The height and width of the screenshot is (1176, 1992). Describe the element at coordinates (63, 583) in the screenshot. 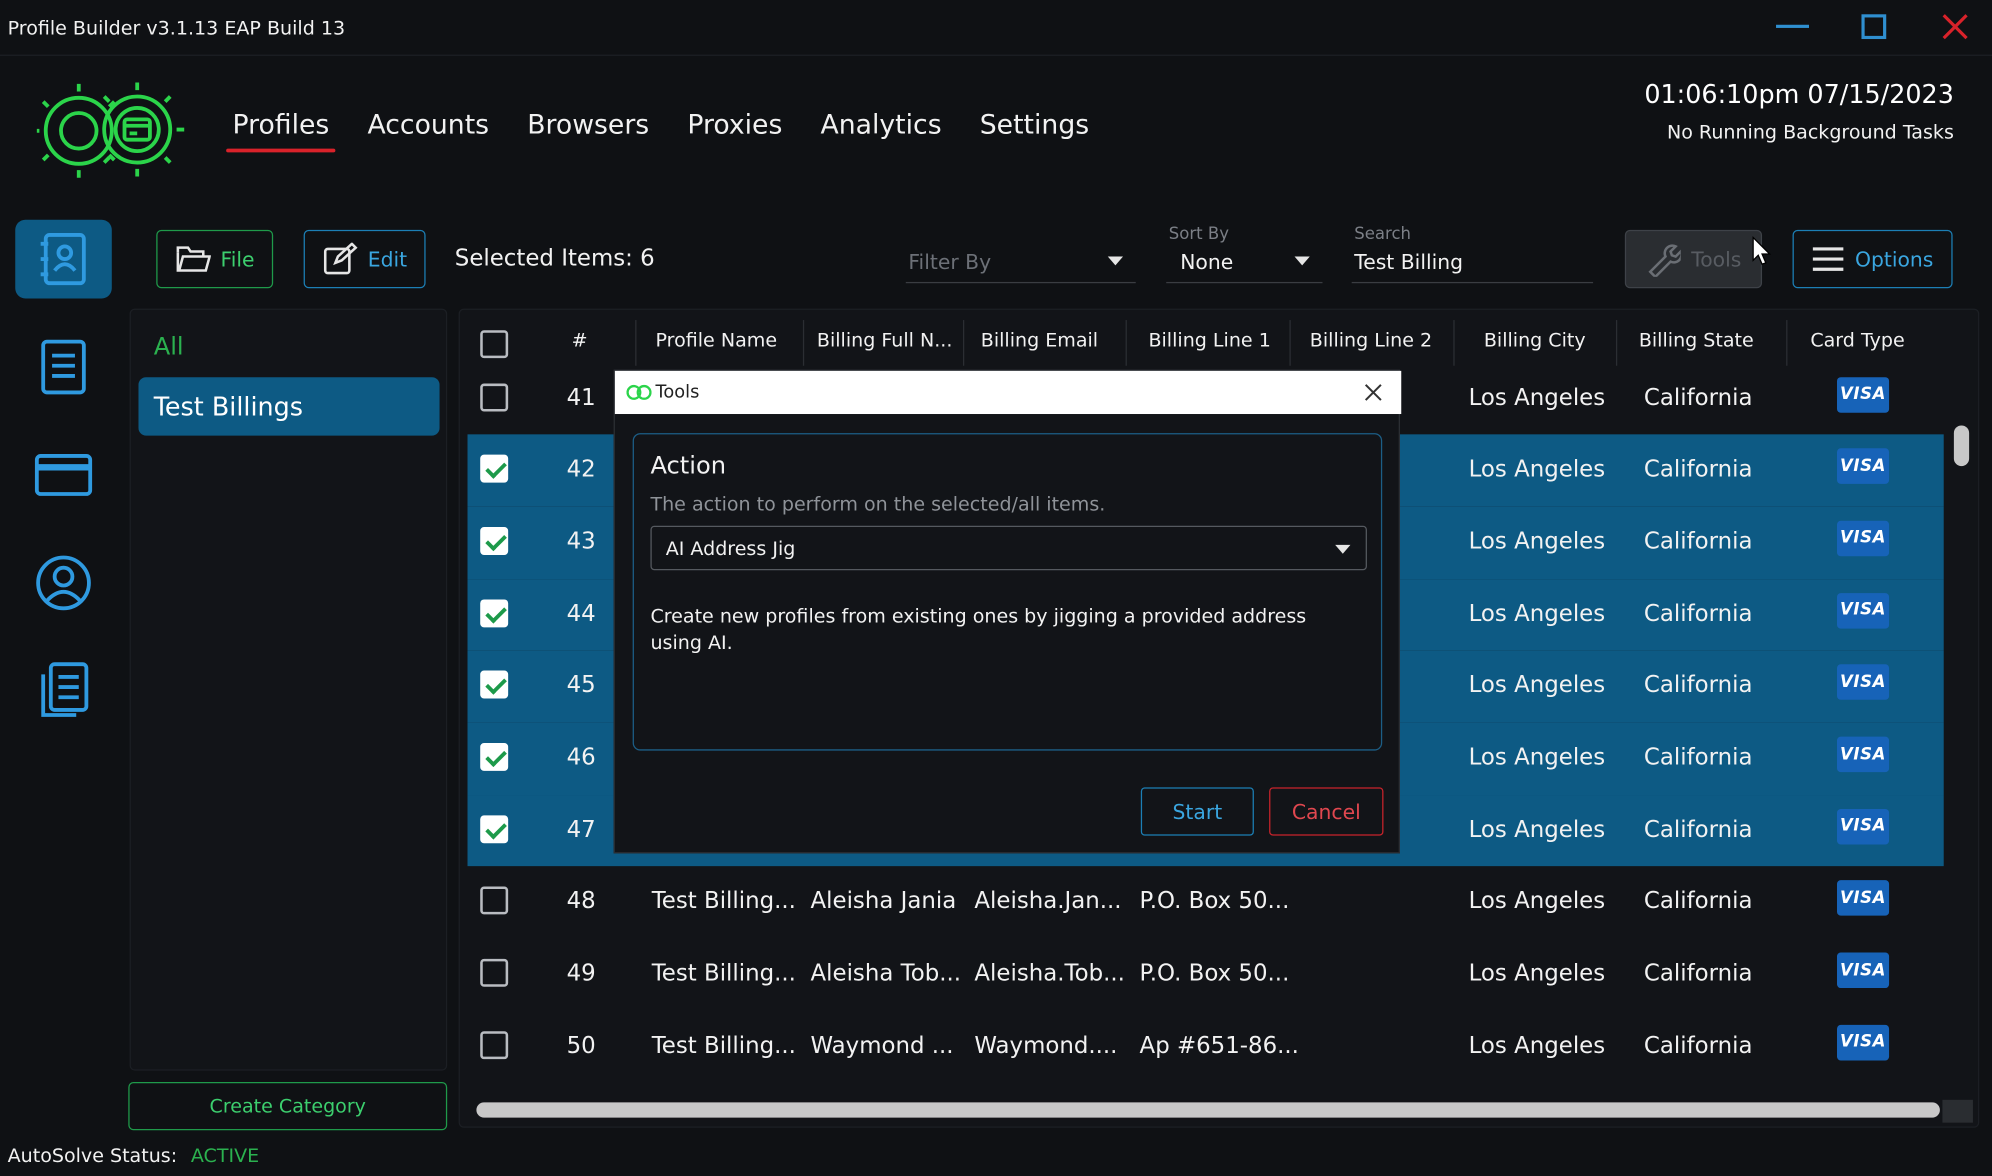

I see `sidebar-accounts` at that location.